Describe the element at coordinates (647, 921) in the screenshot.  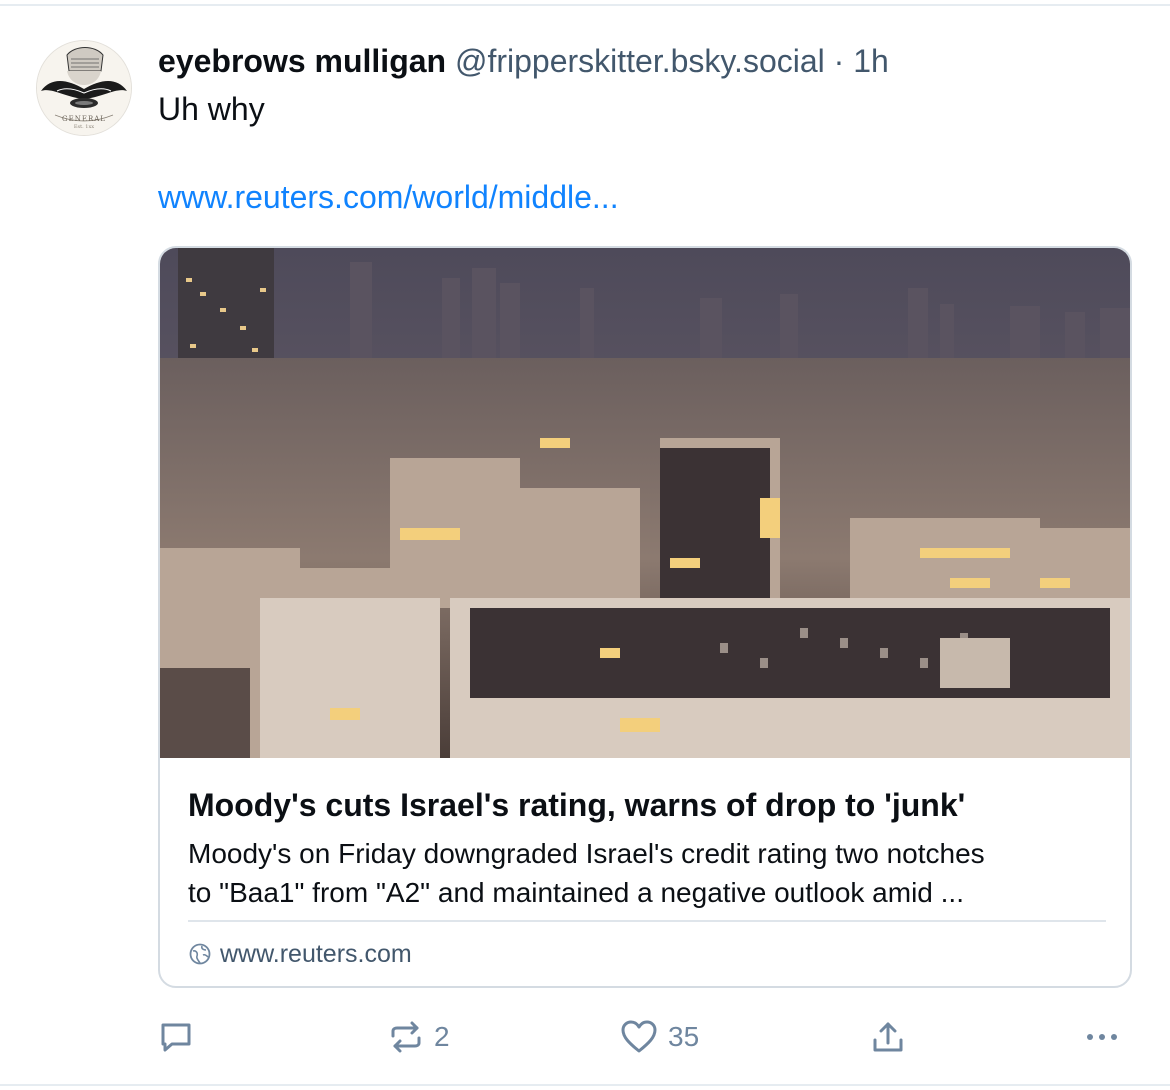
I see `card-divider` at that location.